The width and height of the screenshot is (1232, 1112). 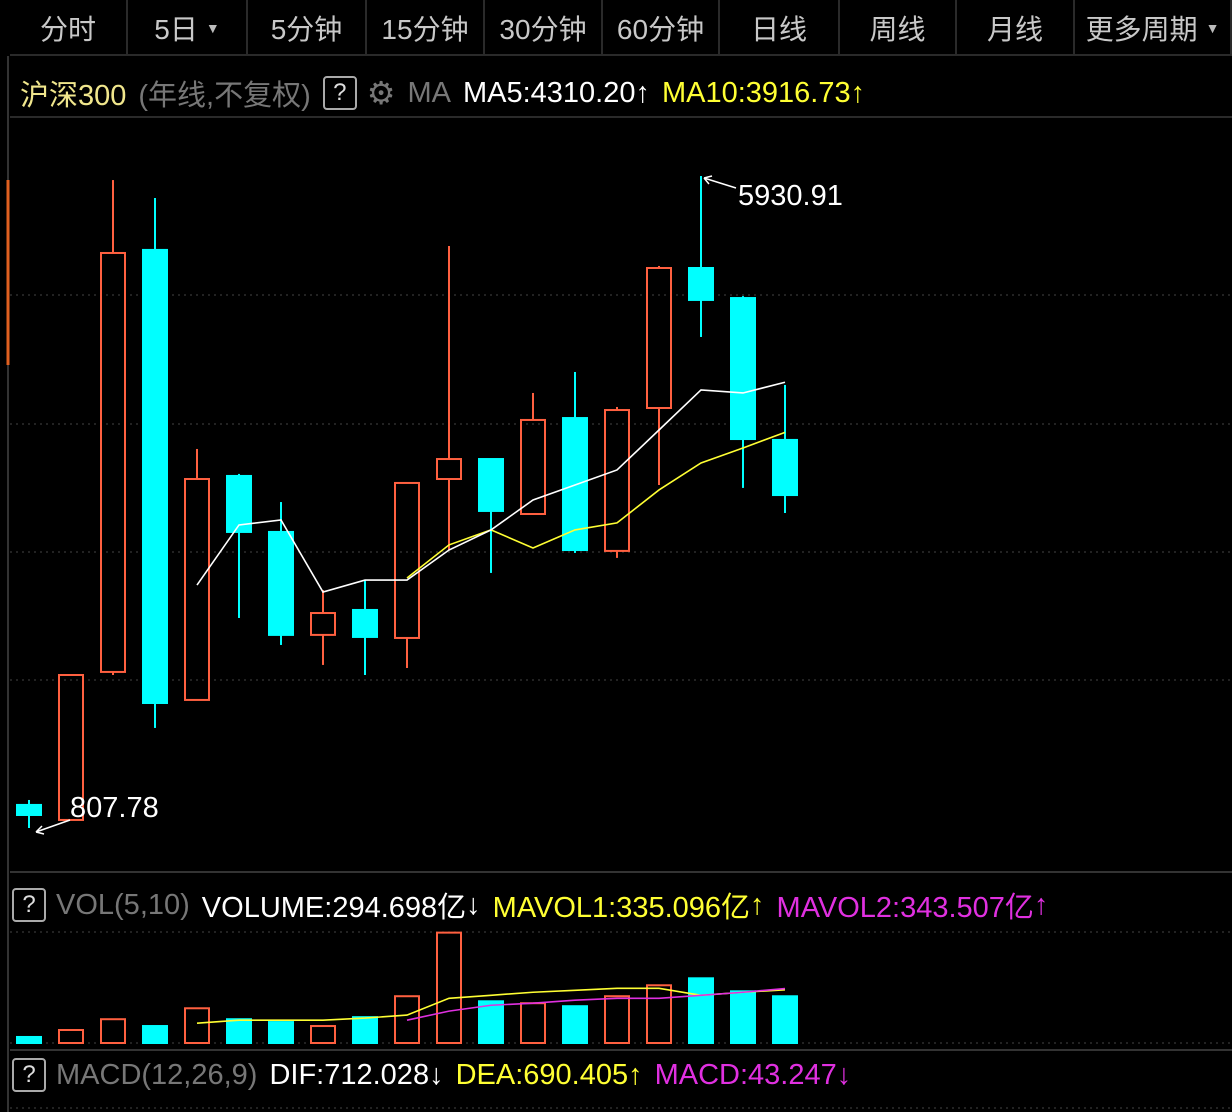 What do you see at coordinates (549, 92) in the screenshot?
I see `ma5-value: MA5:4310.20` at bounding box center [549, 92].